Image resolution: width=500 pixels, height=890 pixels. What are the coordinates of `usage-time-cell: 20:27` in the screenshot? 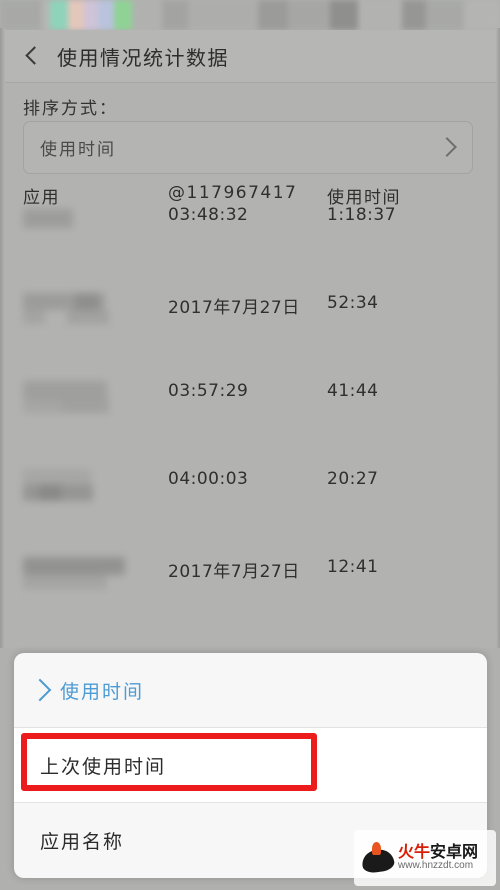 It's located at (353, 479).